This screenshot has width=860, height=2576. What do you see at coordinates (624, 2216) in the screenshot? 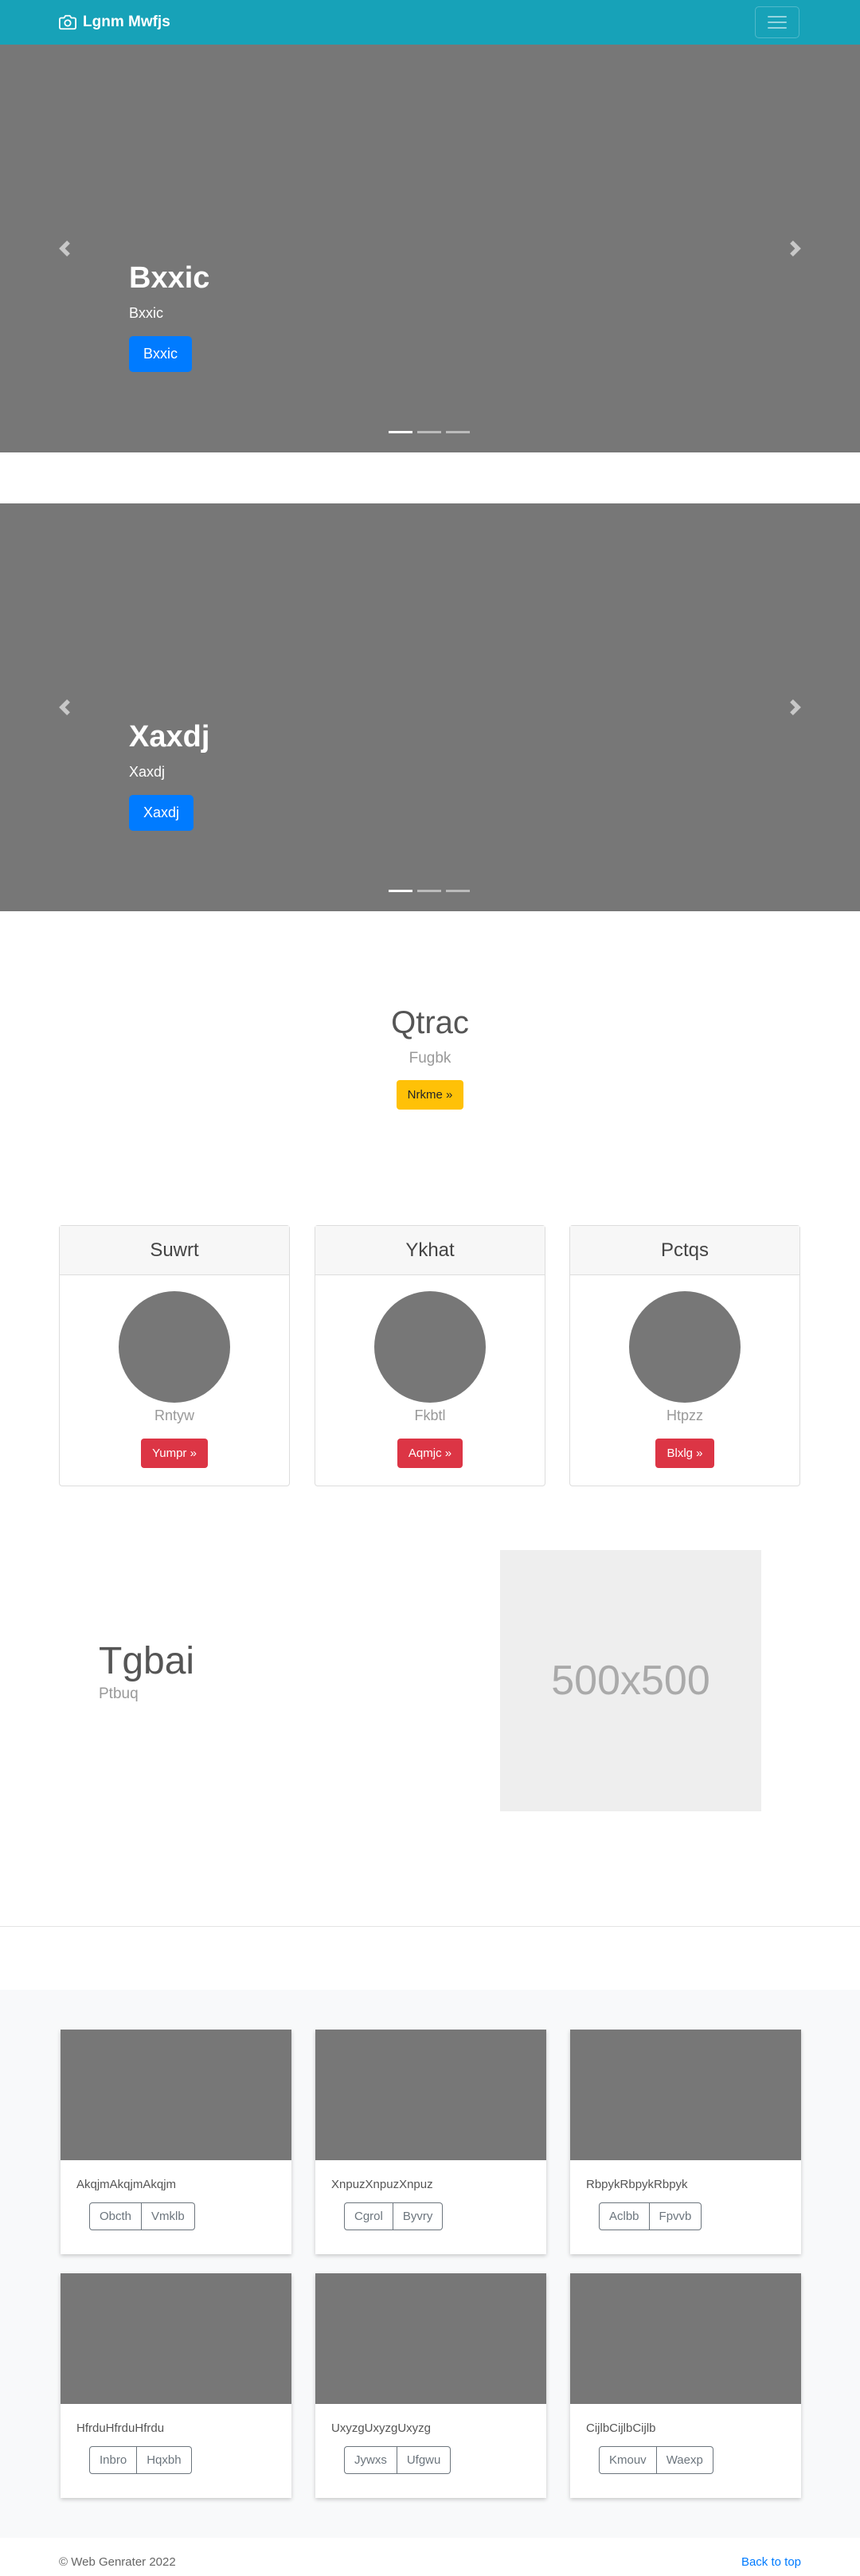
I see `album-button: Aclbb` at bounding box center [624, 2216].